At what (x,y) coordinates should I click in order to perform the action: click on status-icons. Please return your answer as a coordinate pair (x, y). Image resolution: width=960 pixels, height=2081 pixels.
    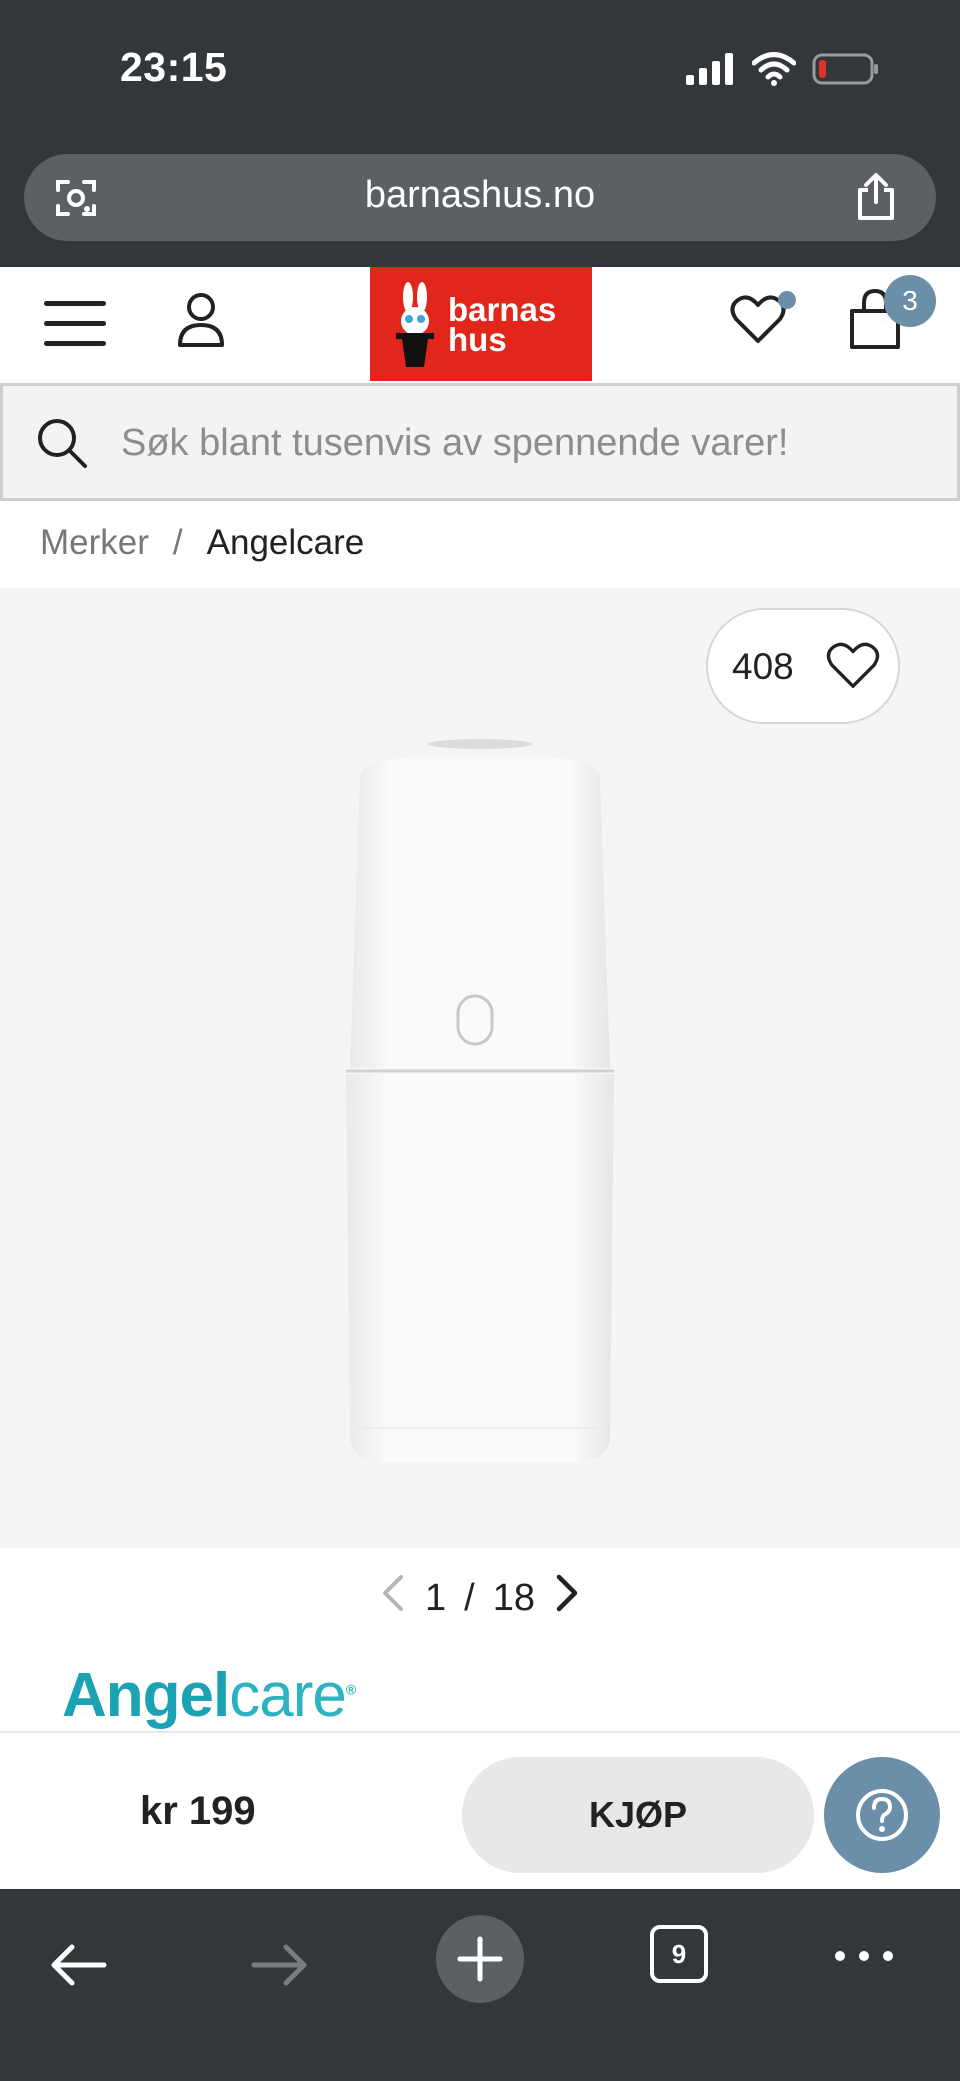
    Looking at the image, I should click on (783, 69).